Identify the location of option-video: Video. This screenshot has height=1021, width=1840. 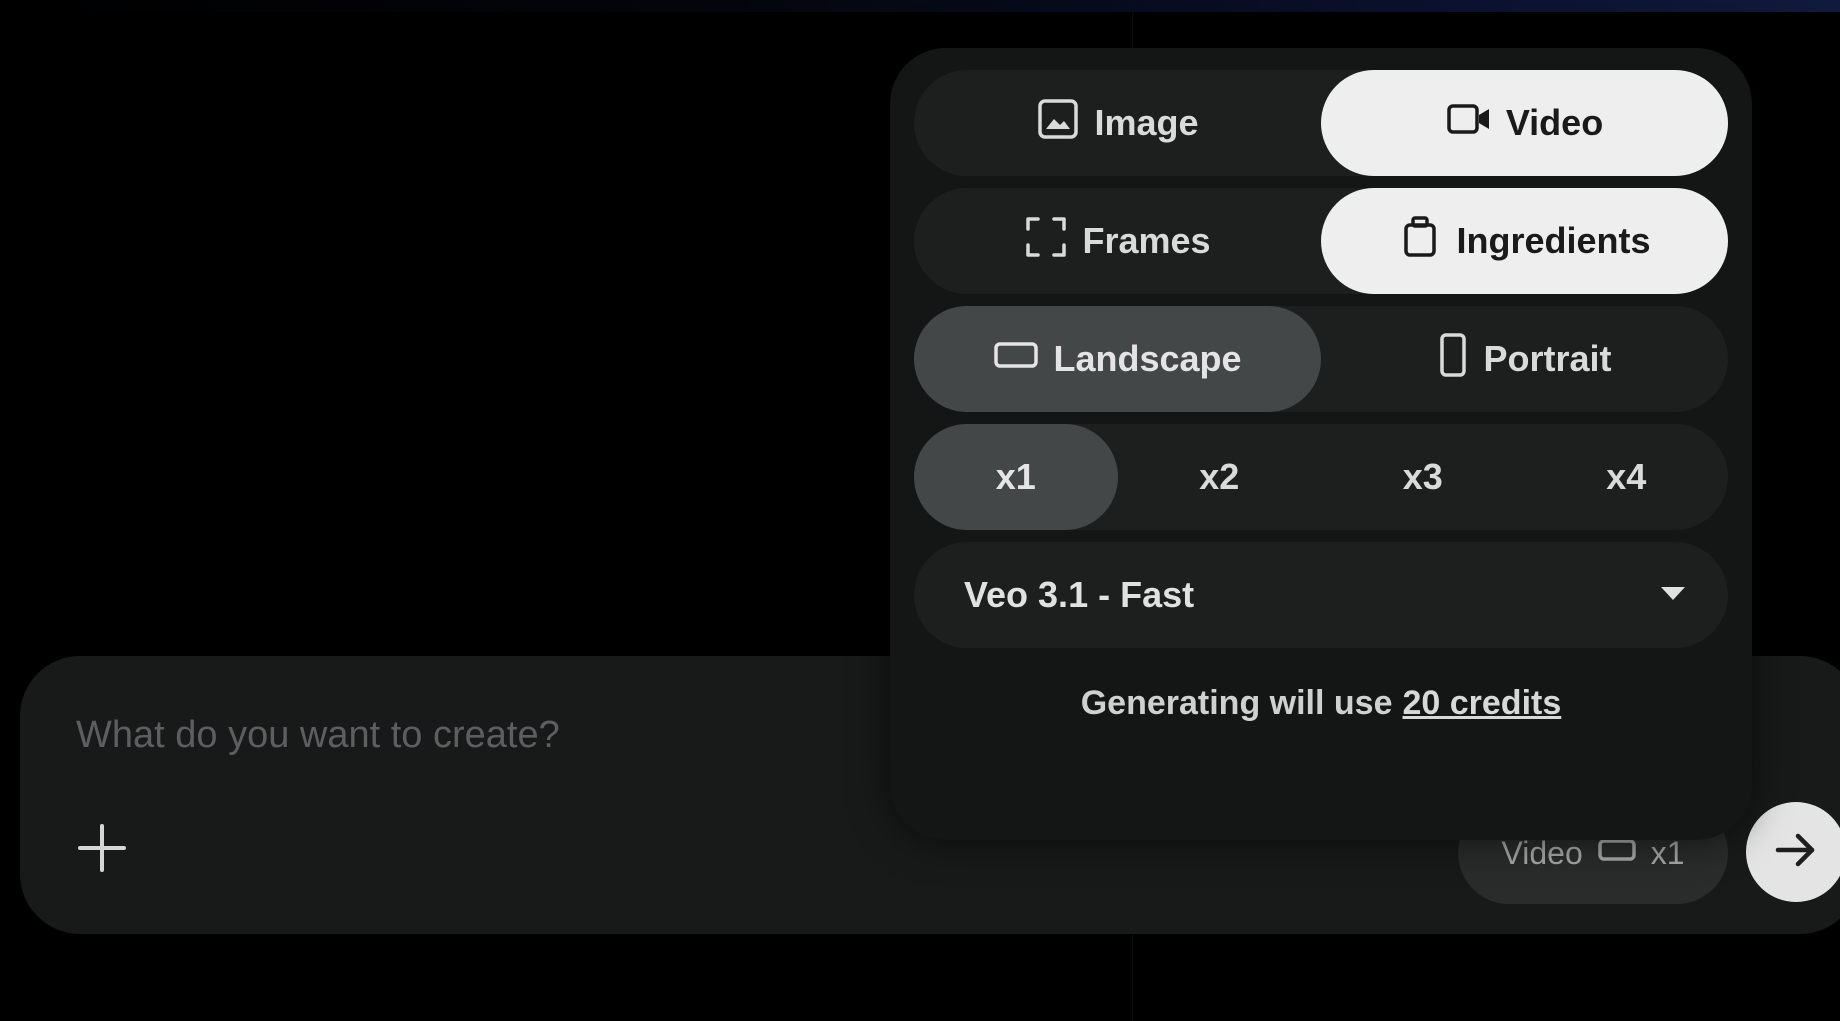
(1524, 123).